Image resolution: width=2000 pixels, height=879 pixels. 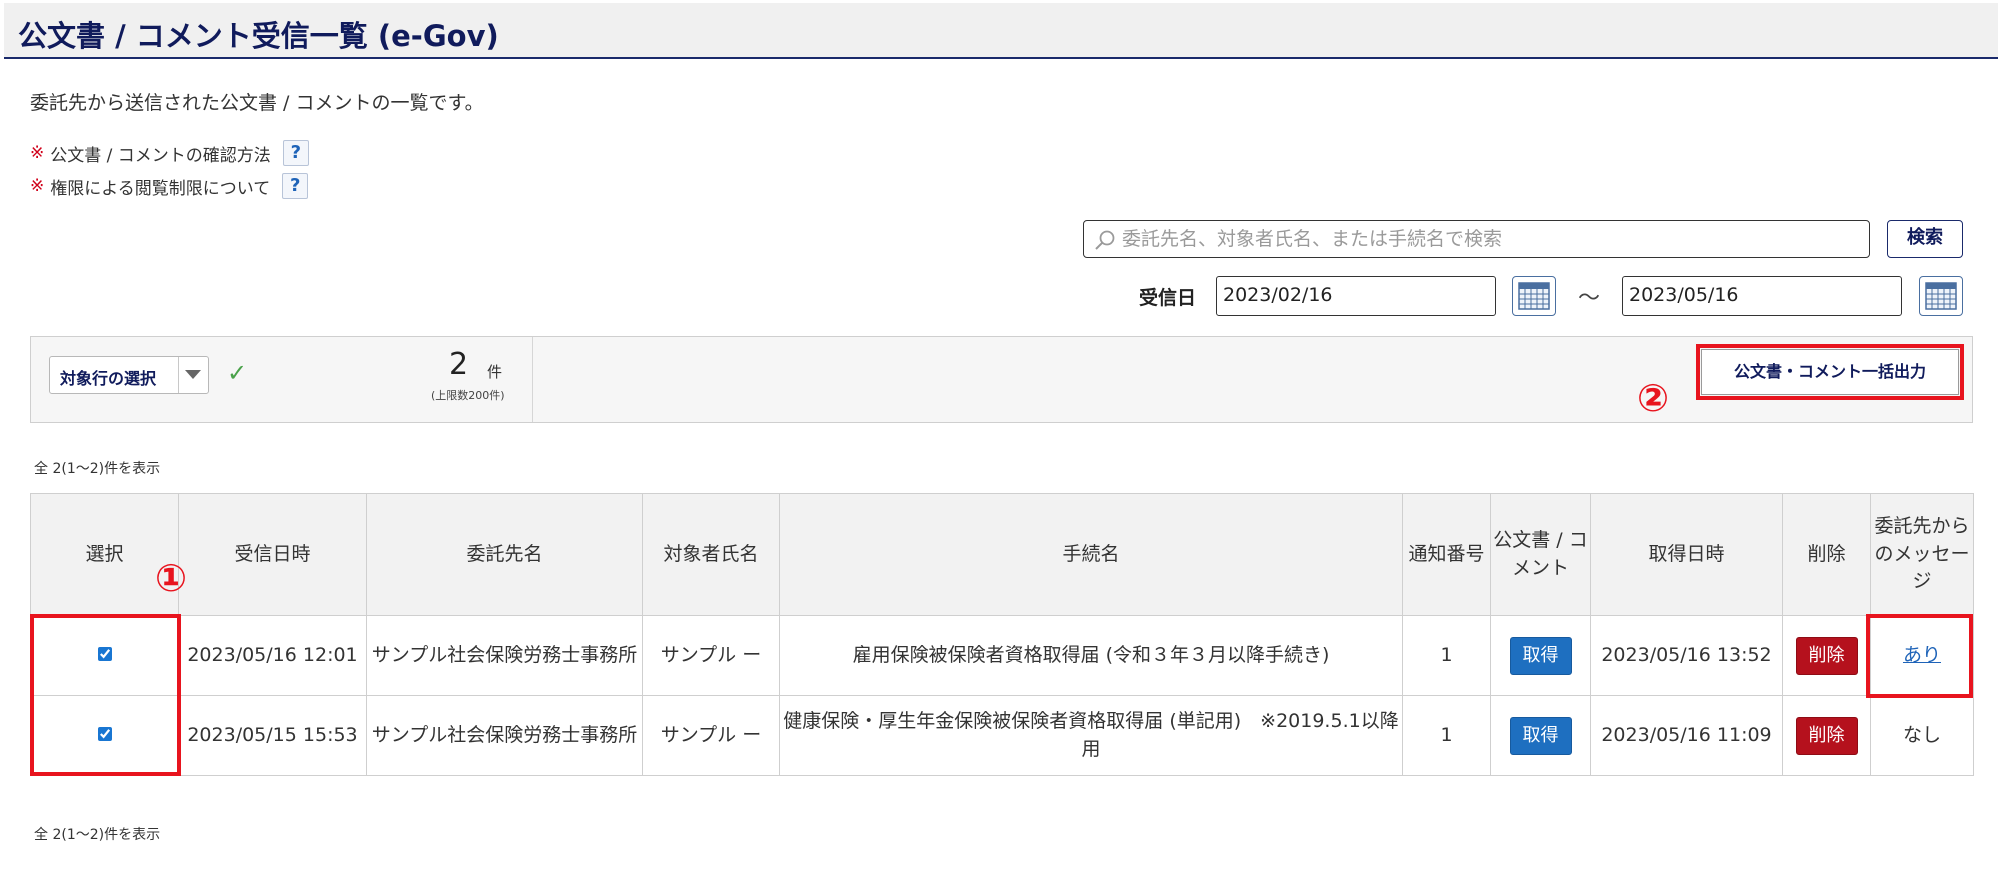 I want to click on date-from-input: 2023/02/16, so click(x=1356, y=296).